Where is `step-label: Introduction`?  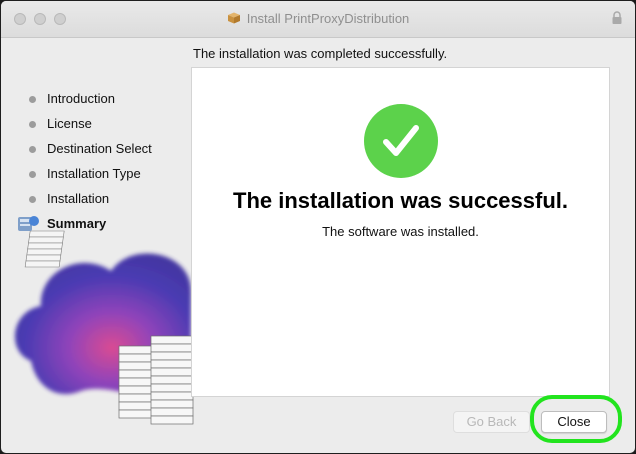
step-label: Introduction is located at coordinates (81, 98).